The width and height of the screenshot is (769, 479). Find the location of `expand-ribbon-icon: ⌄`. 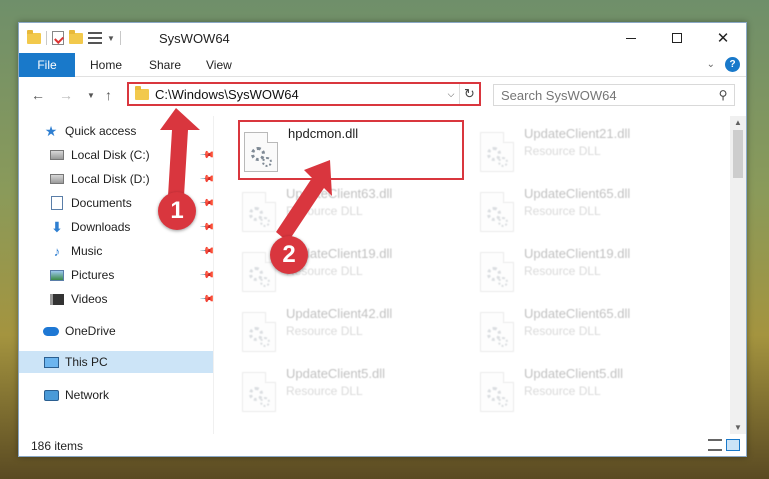

expand-ribbon-icon: ⌄ is located at coordinates (711, 64).